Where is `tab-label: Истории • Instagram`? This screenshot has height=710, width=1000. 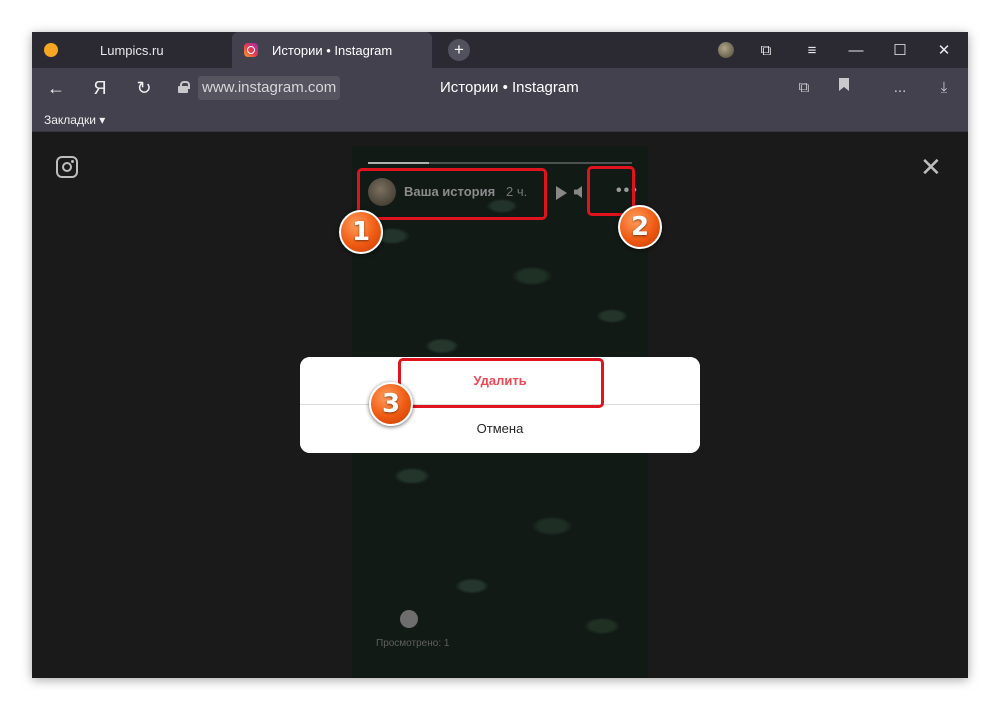 tab-label: Истории • Instagram is located at coordinates (332, 50).